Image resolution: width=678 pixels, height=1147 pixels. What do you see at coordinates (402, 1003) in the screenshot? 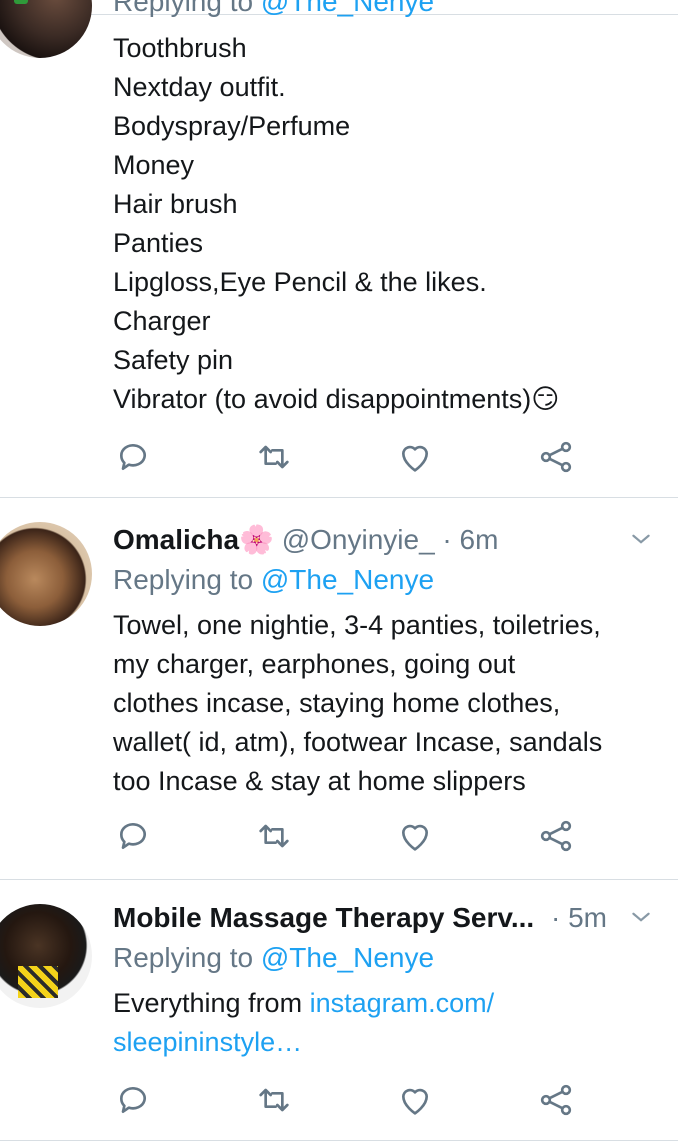
I see `url-link: instagram.com/` at bounding box center [402, 1003].